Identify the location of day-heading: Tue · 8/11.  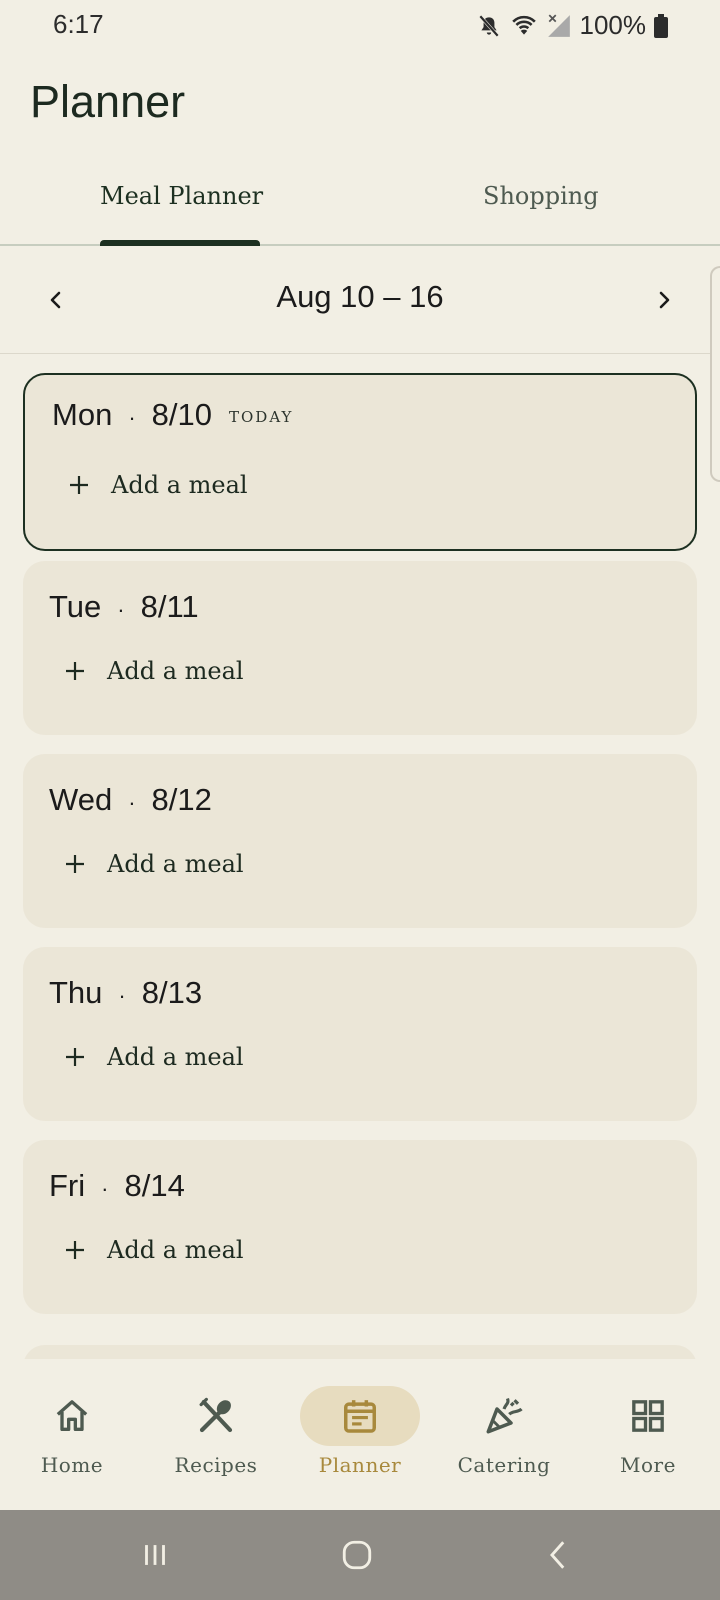
(124, 607).